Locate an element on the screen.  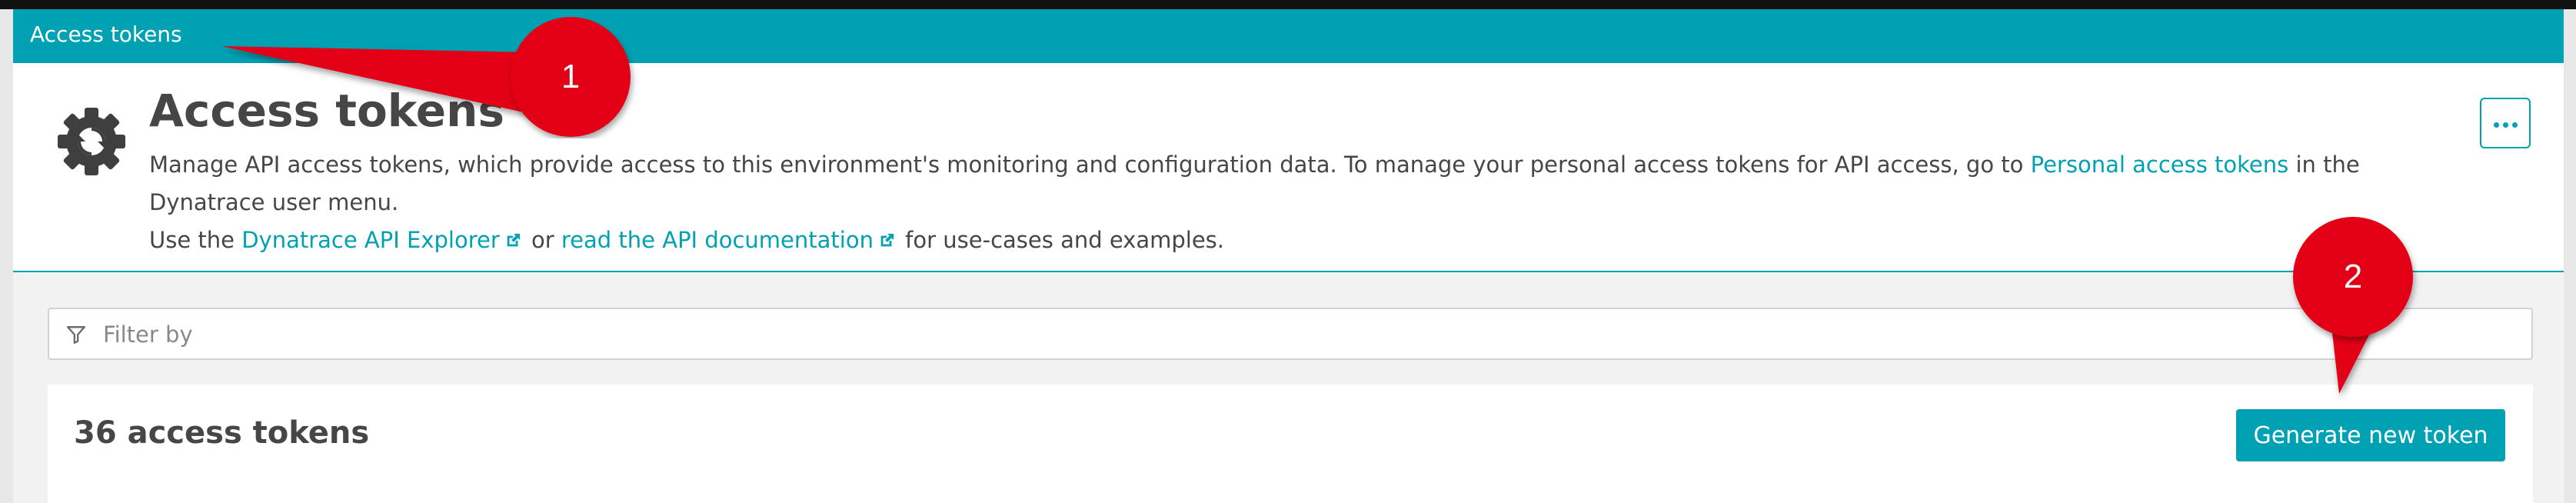
personal-tokens-link: Personal access tokens is located at coordinates (2160, 165).